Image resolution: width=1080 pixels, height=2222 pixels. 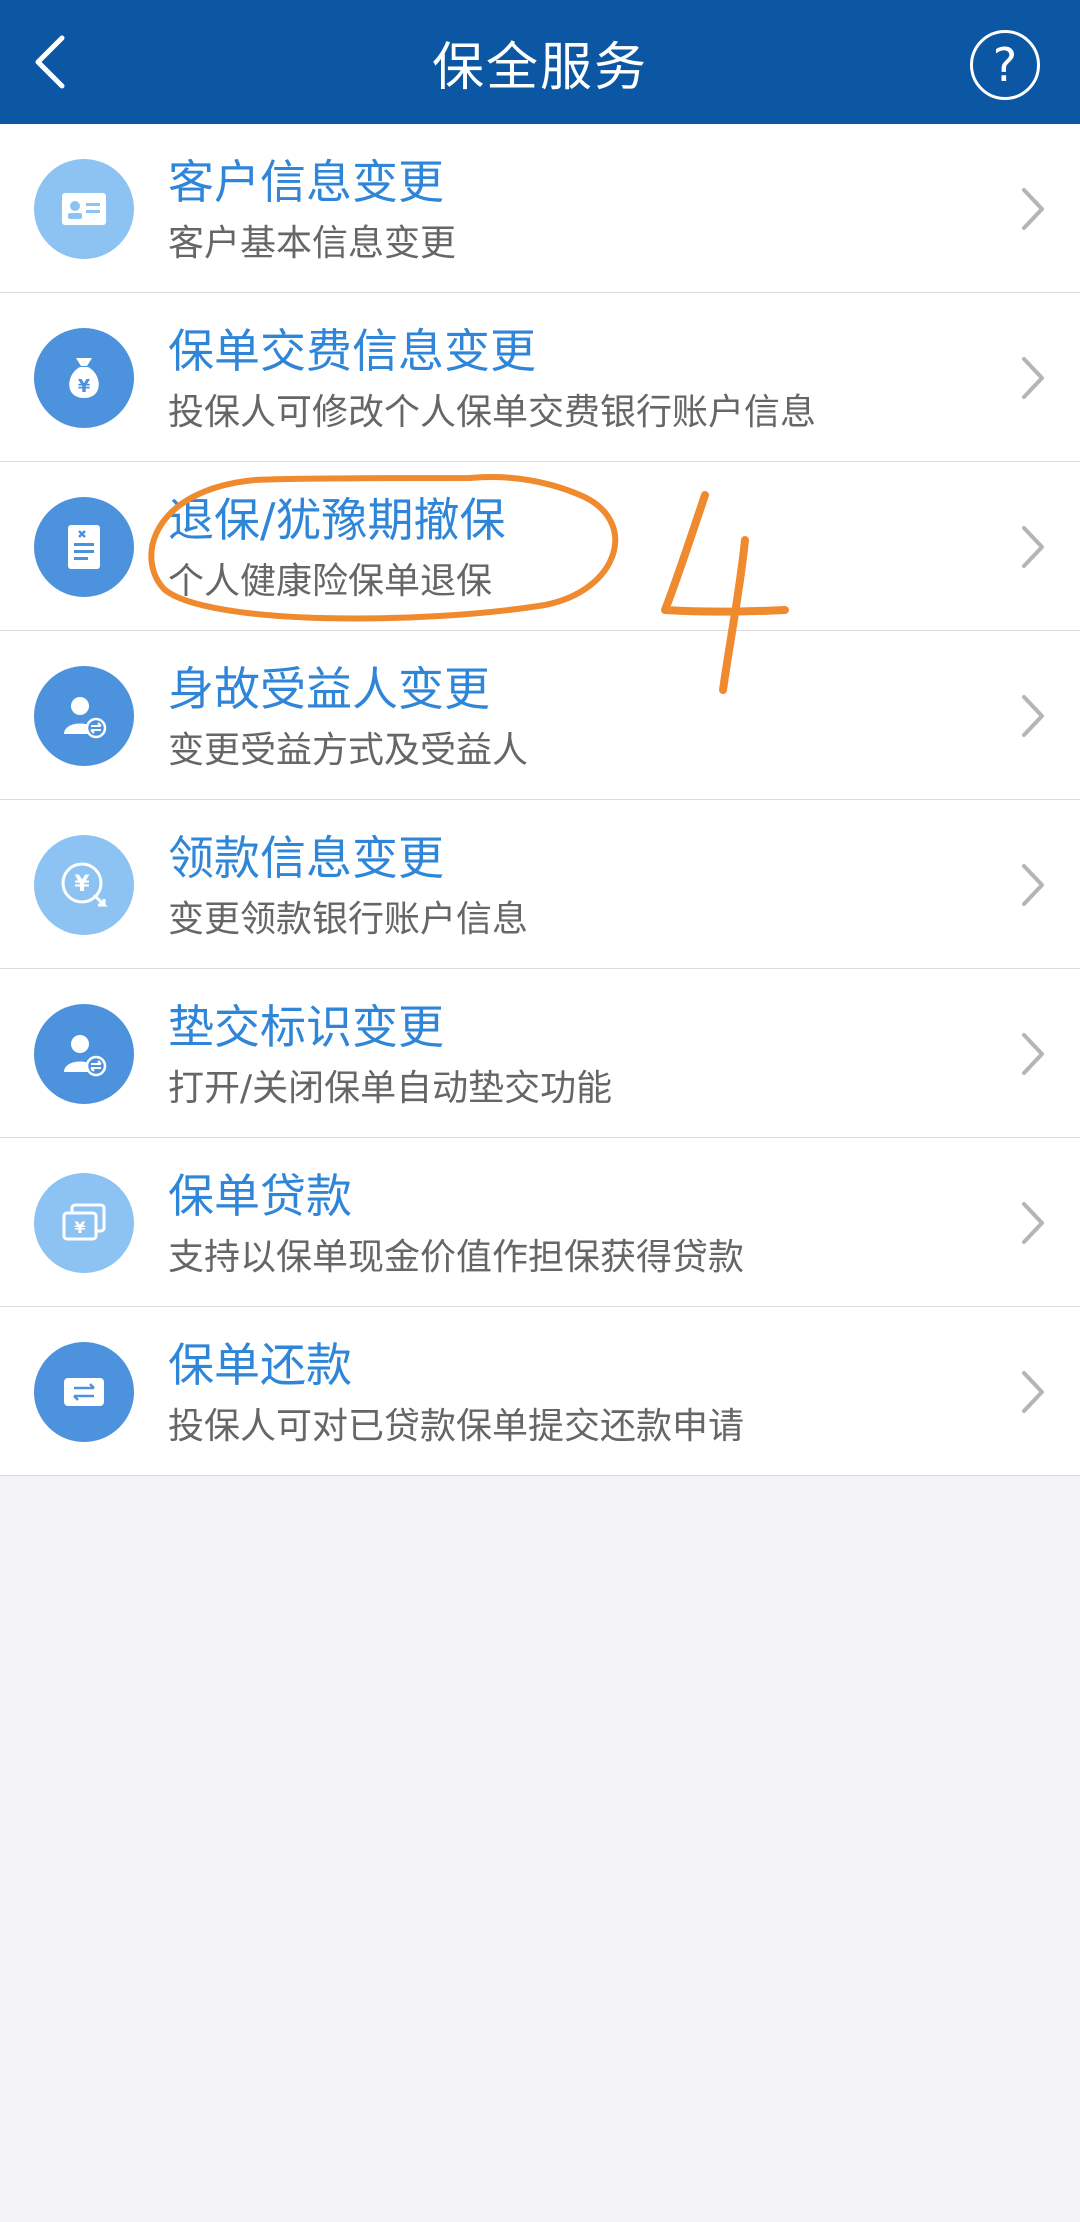 I want to click on list-item-payment-info-change: ¥ 保单交费信息变更 投保人可修改个人保单交费银行账户信息, so click(x=540, y=377).